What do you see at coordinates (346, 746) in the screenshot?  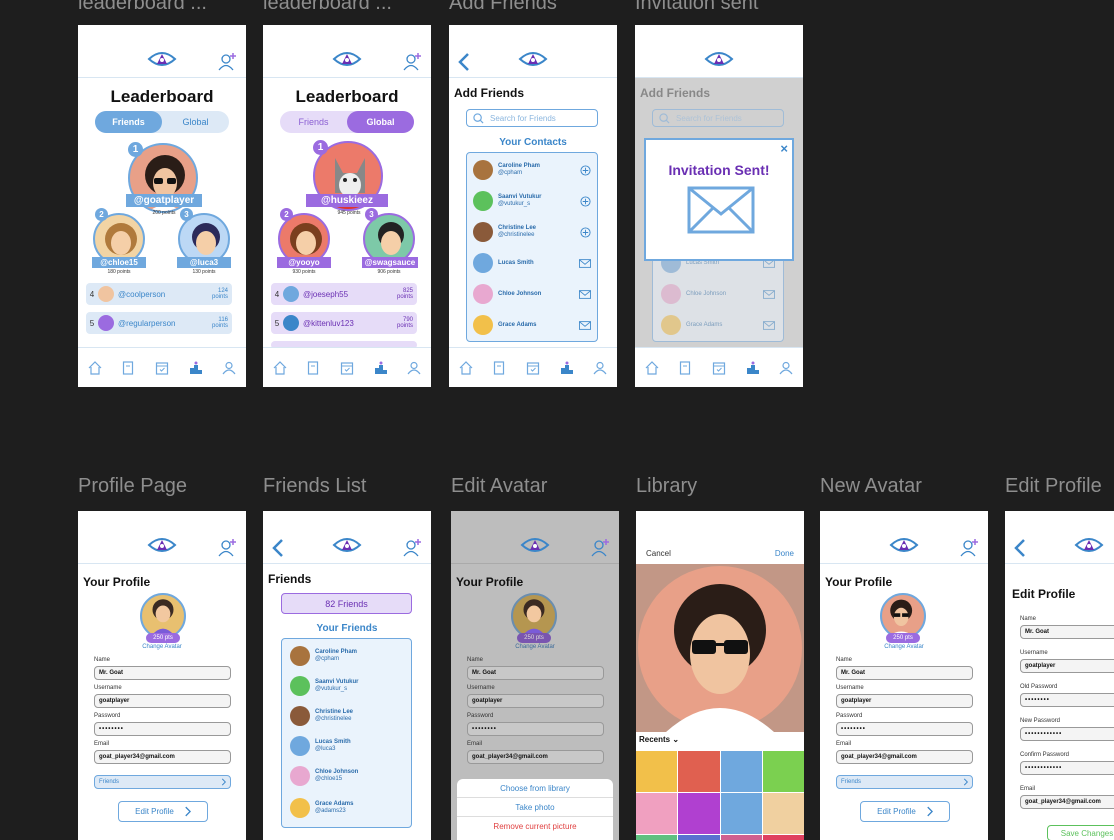 I see `friend-row: Lucas Smith @luca3` at bounding box center [346, 746].